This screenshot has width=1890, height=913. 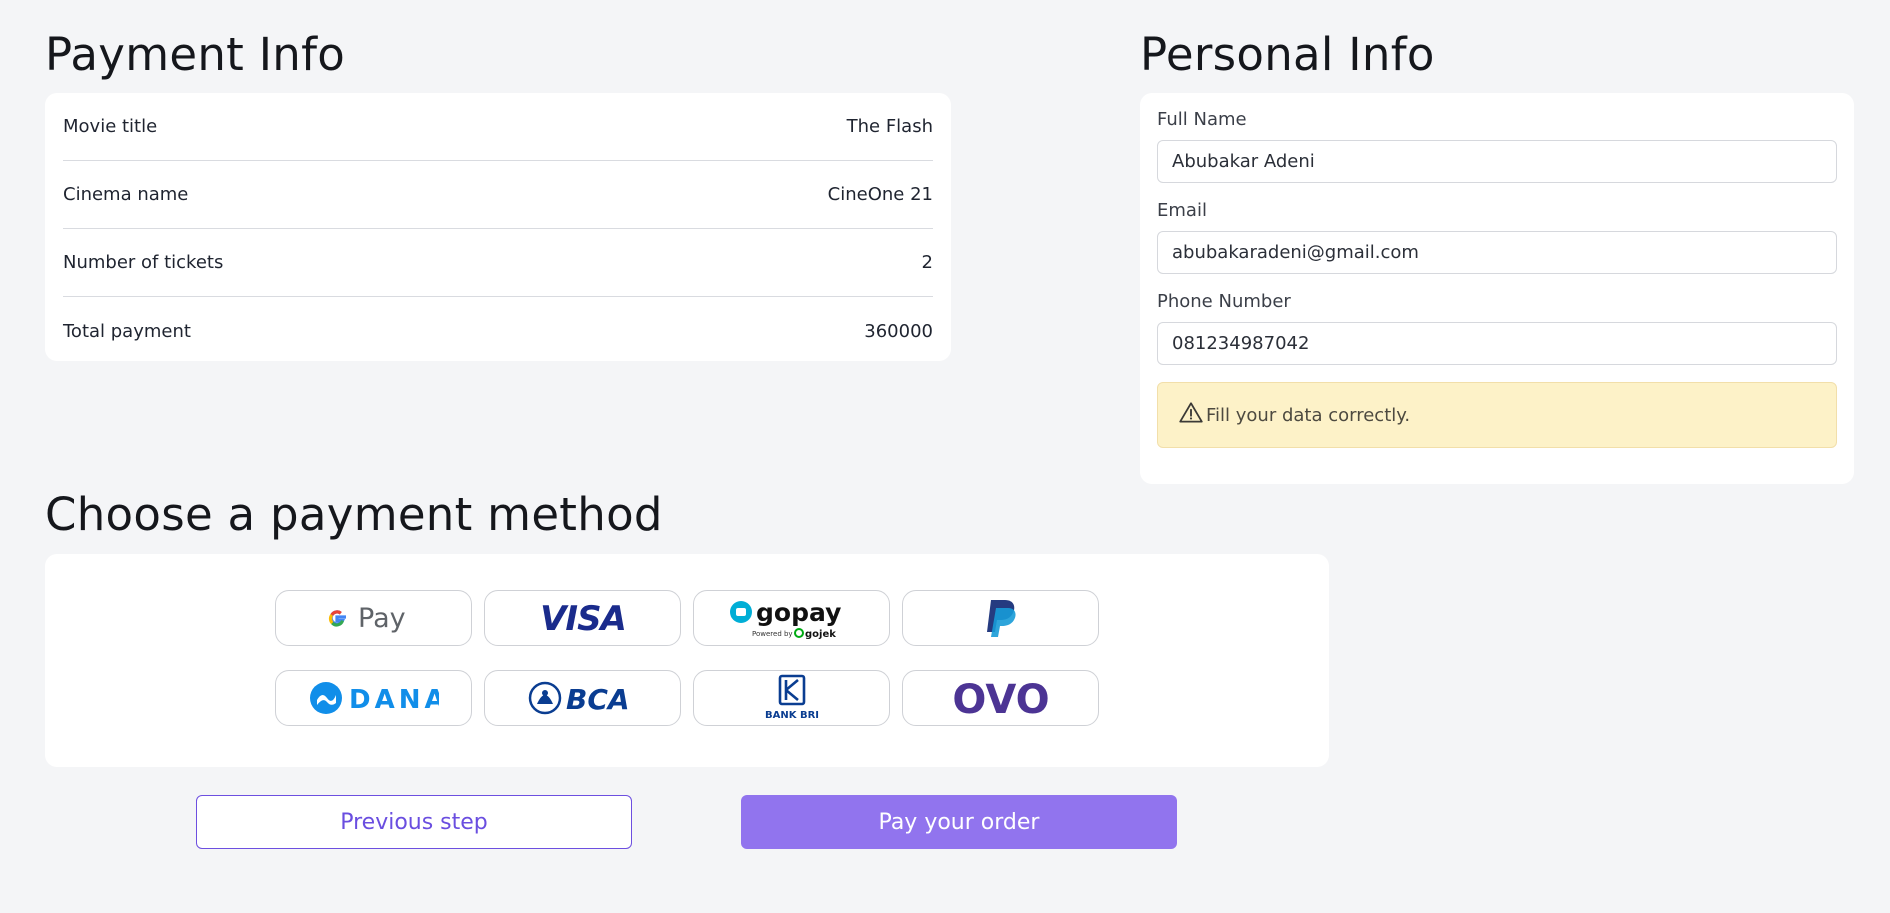 What do you see at coordinates (791, 715) in the screenshot?
I see `svg-text: BANK BRI` at bounding box center [791, 715].